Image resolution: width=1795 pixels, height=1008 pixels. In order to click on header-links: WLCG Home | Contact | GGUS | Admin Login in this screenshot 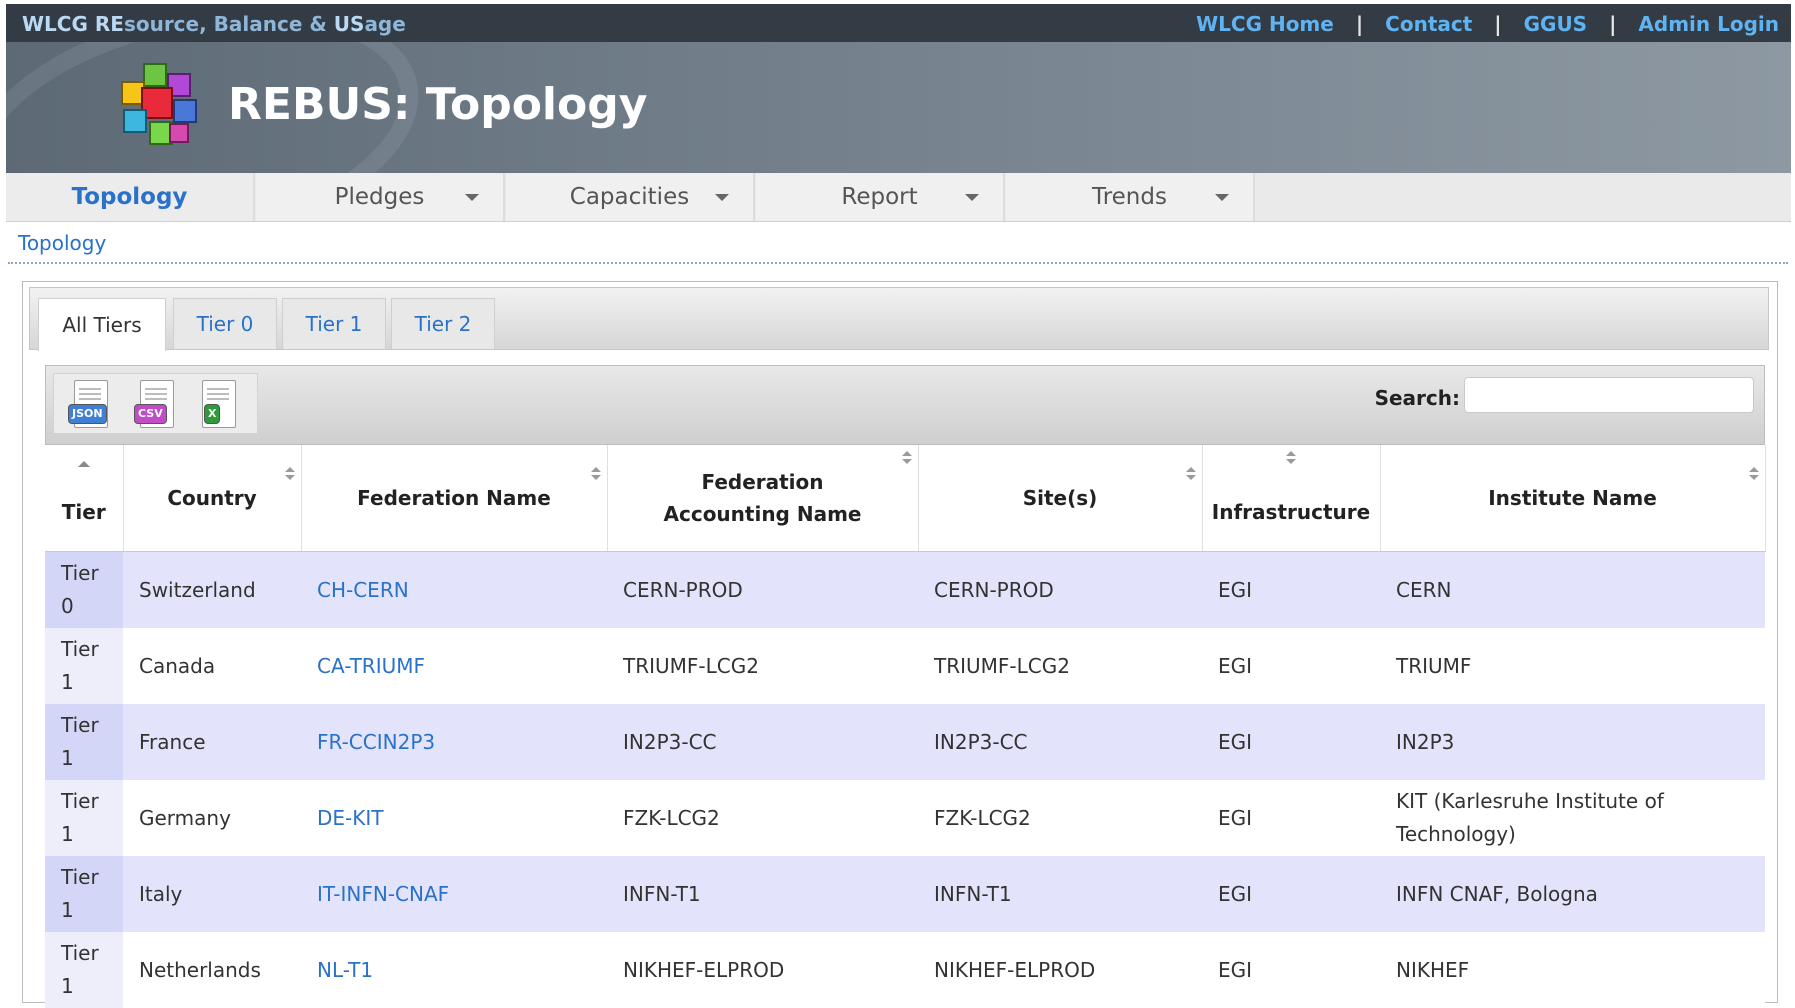, I will do `click(1487, 24)`.